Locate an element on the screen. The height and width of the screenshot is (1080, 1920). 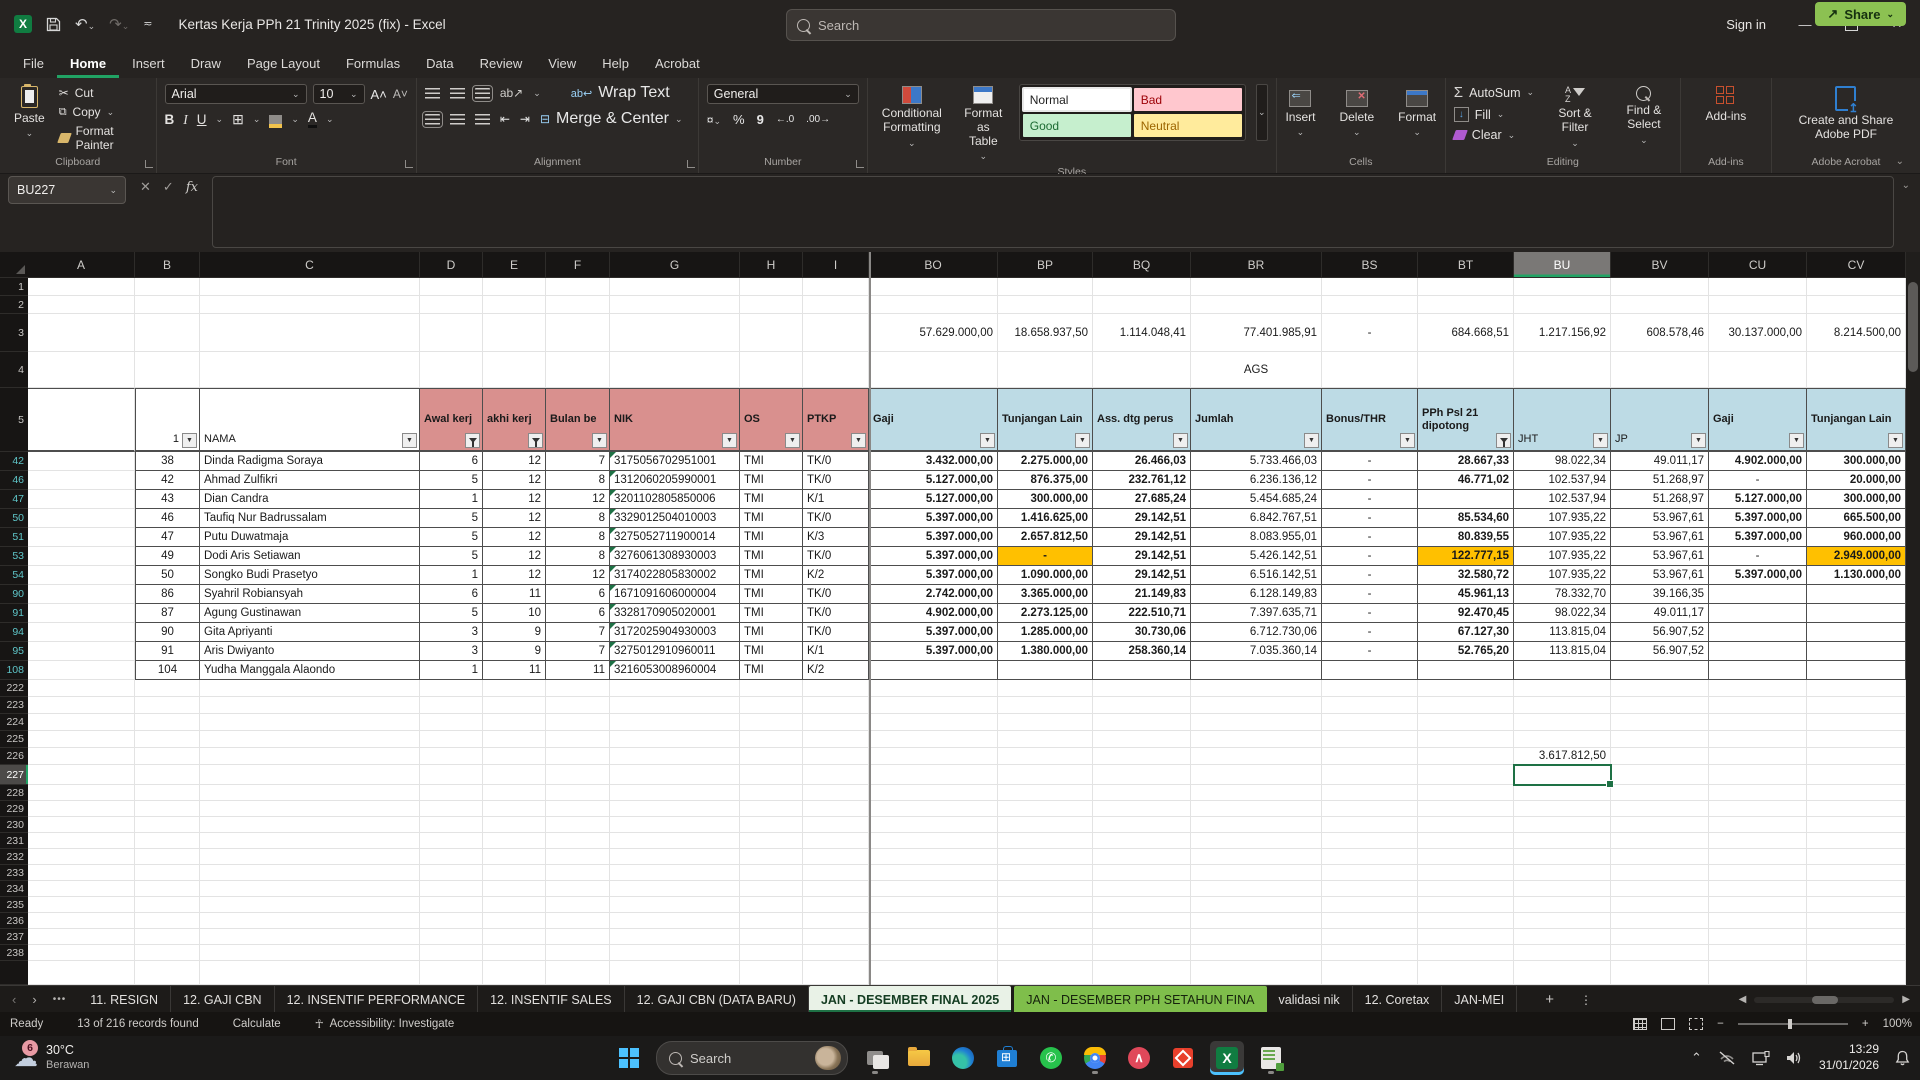
table-header-jumlah: Jumlah ▼ is located at coordinates (1256, 420).